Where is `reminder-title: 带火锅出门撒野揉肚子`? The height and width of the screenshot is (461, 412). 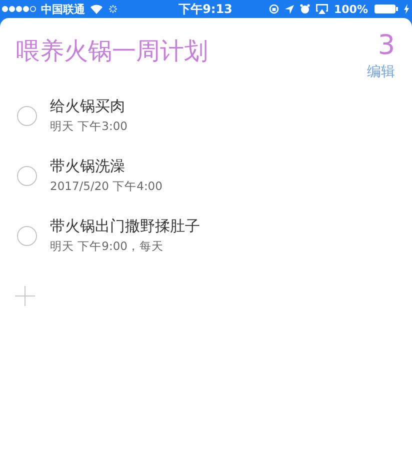
reminder-title: 带火锅出门撒野揉肚子 is located at coordinates (125, 226).